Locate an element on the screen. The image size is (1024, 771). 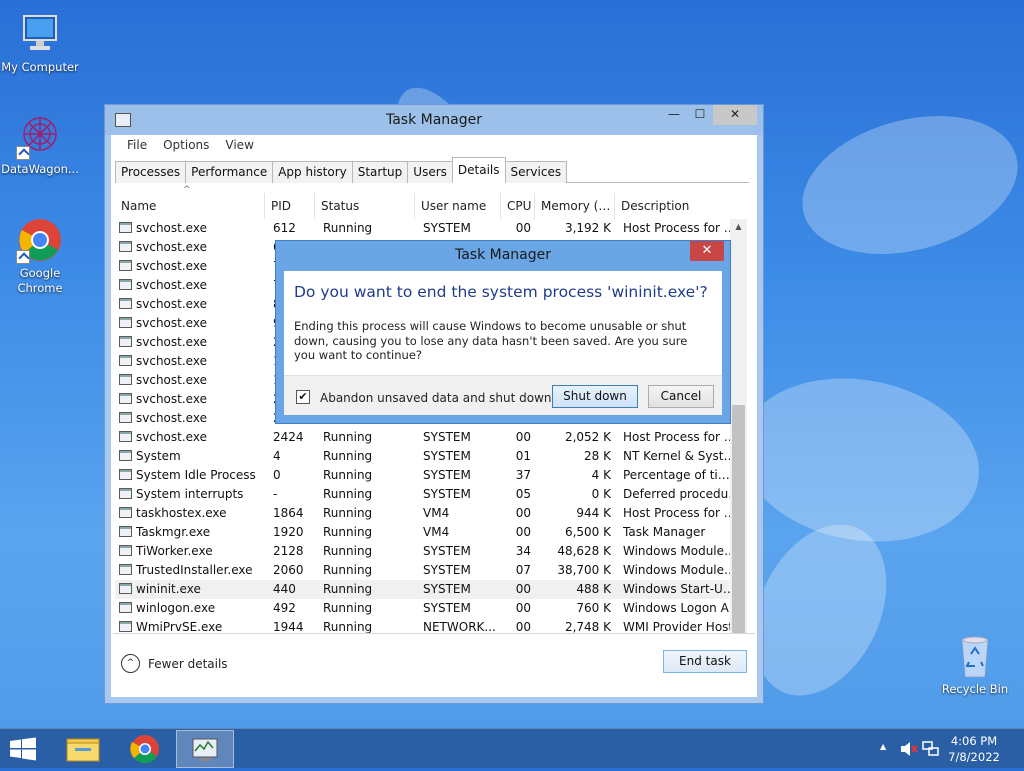
vertical-scrollbar: ▲ ▼ is located at coordinates (738, 447).